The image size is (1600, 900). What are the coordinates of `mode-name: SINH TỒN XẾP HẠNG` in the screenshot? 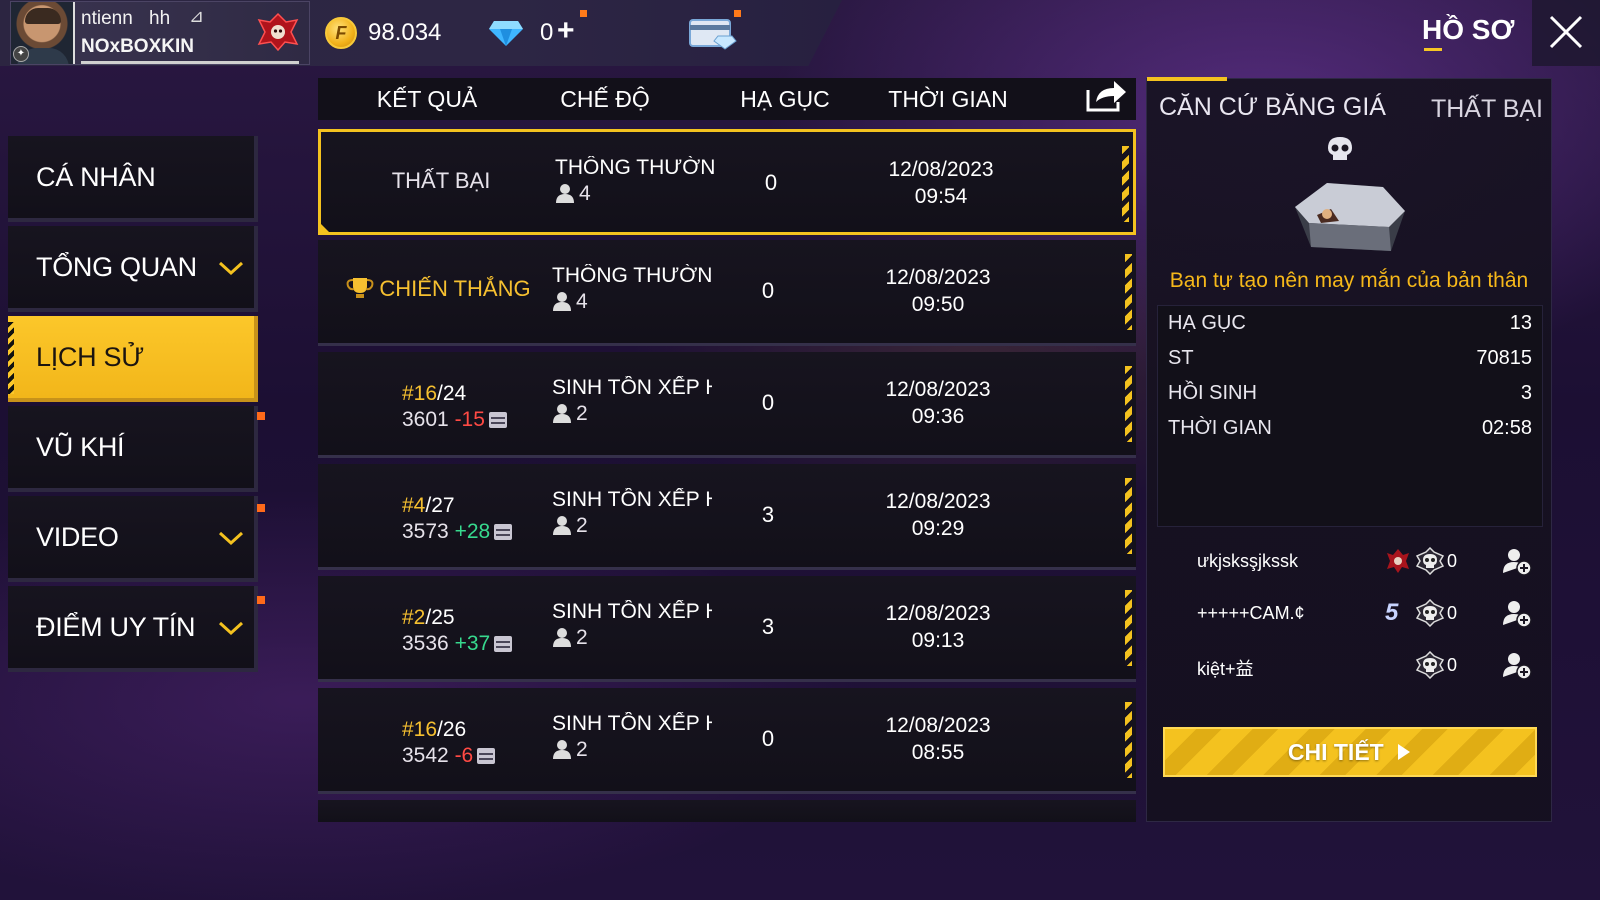 It's located at (632, 611).